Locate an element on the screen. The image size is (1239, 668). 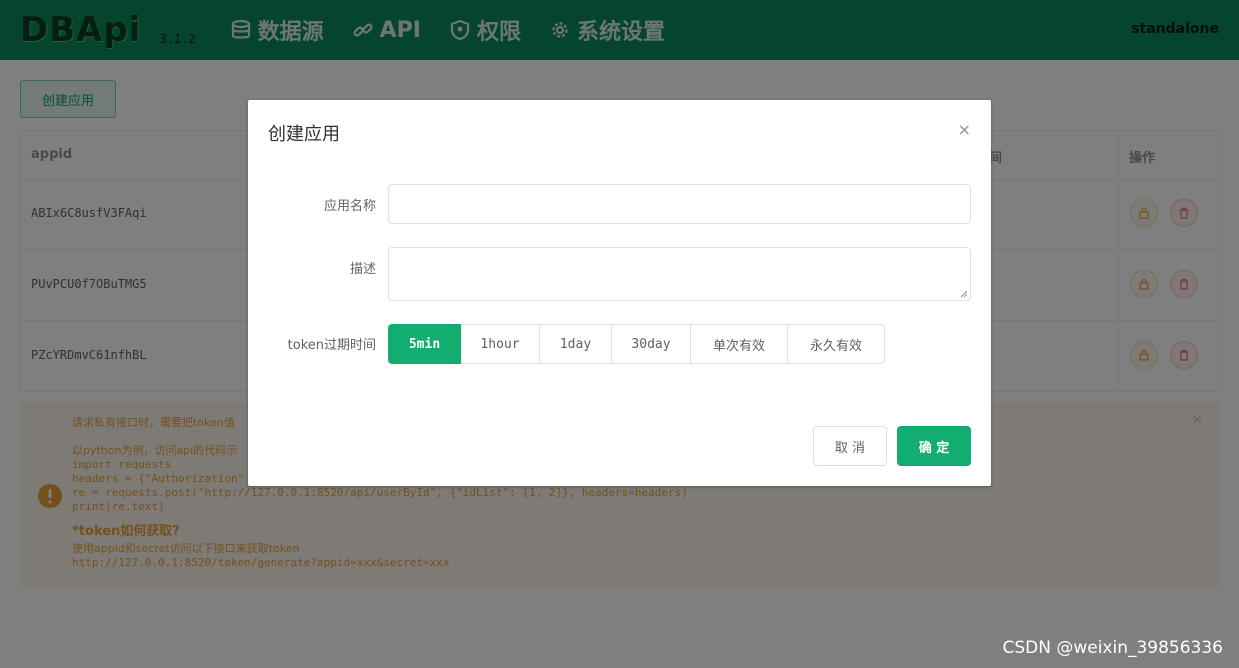
radio-30day: 30day is located at coordinates (651, 344).